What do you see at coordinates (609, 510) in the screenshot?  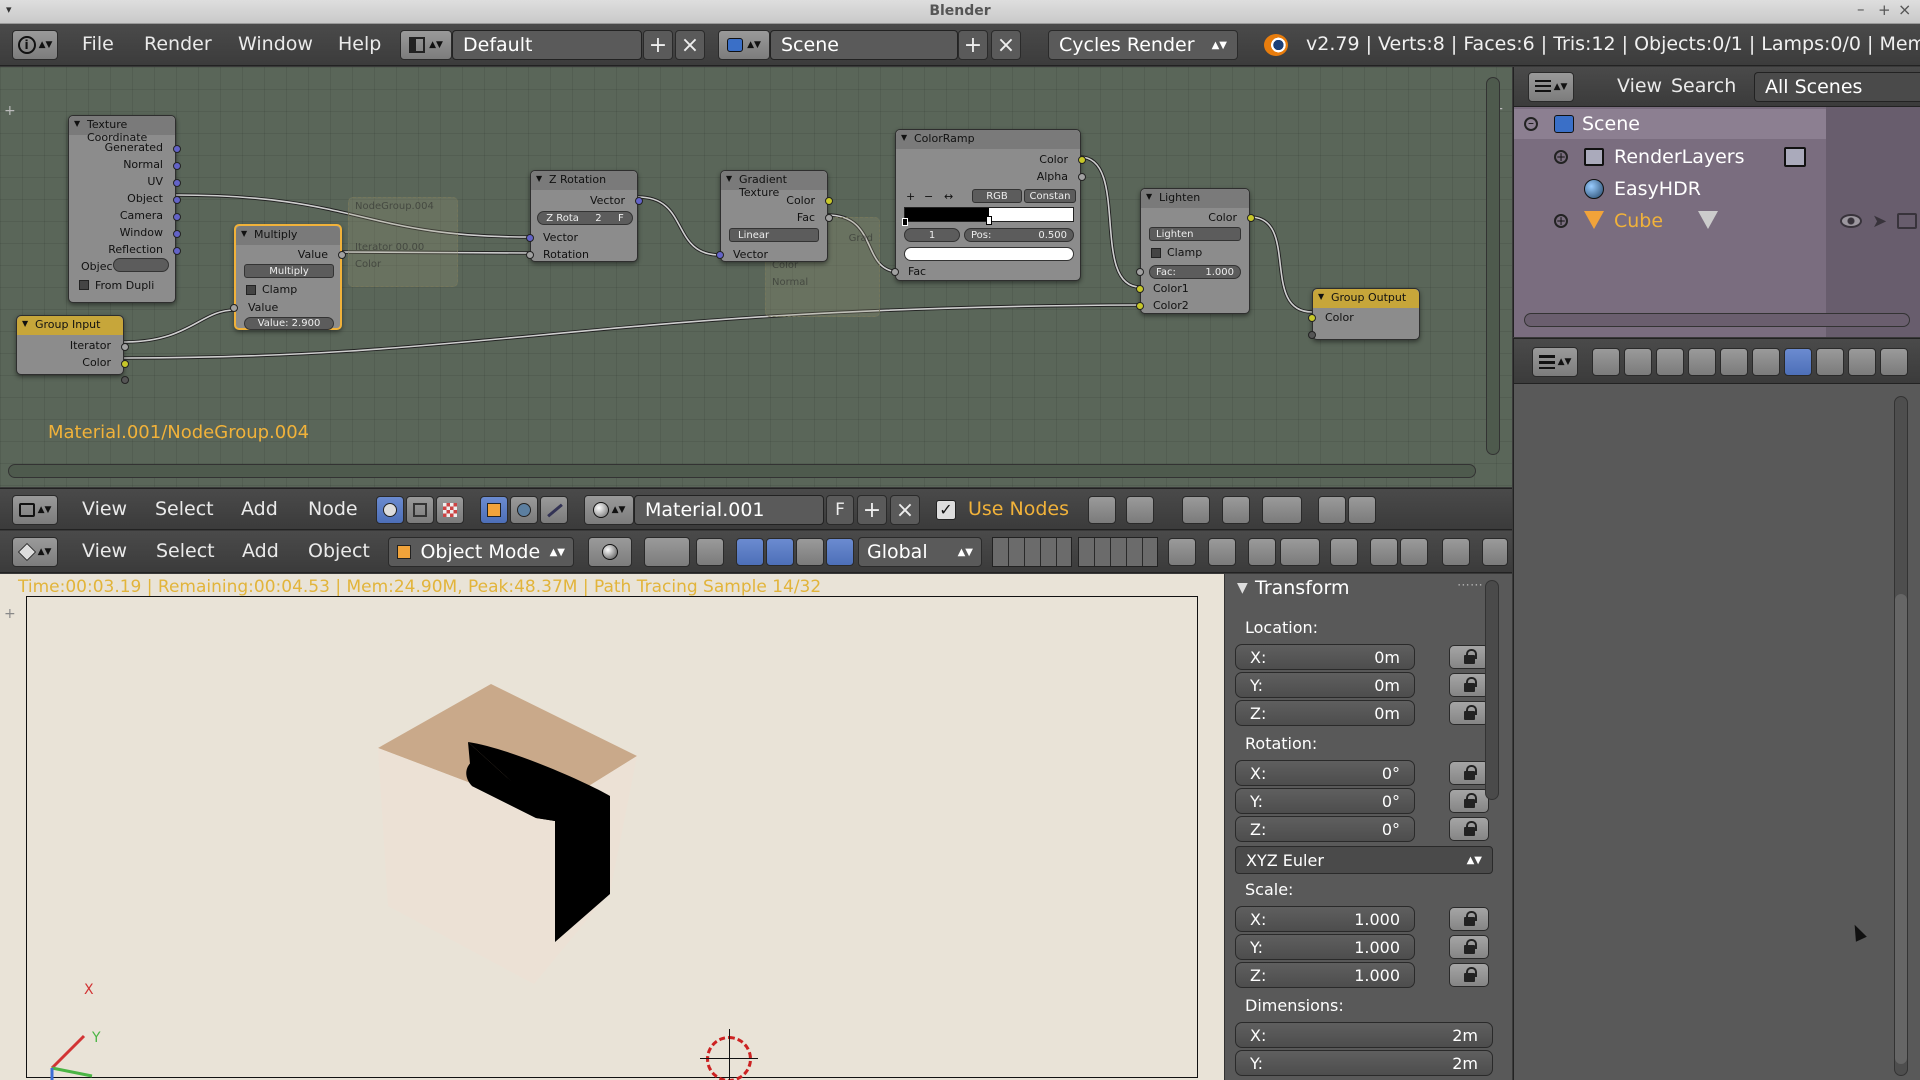 I see `material-browse-button: ▲▼` at bounding box center [609, 510].